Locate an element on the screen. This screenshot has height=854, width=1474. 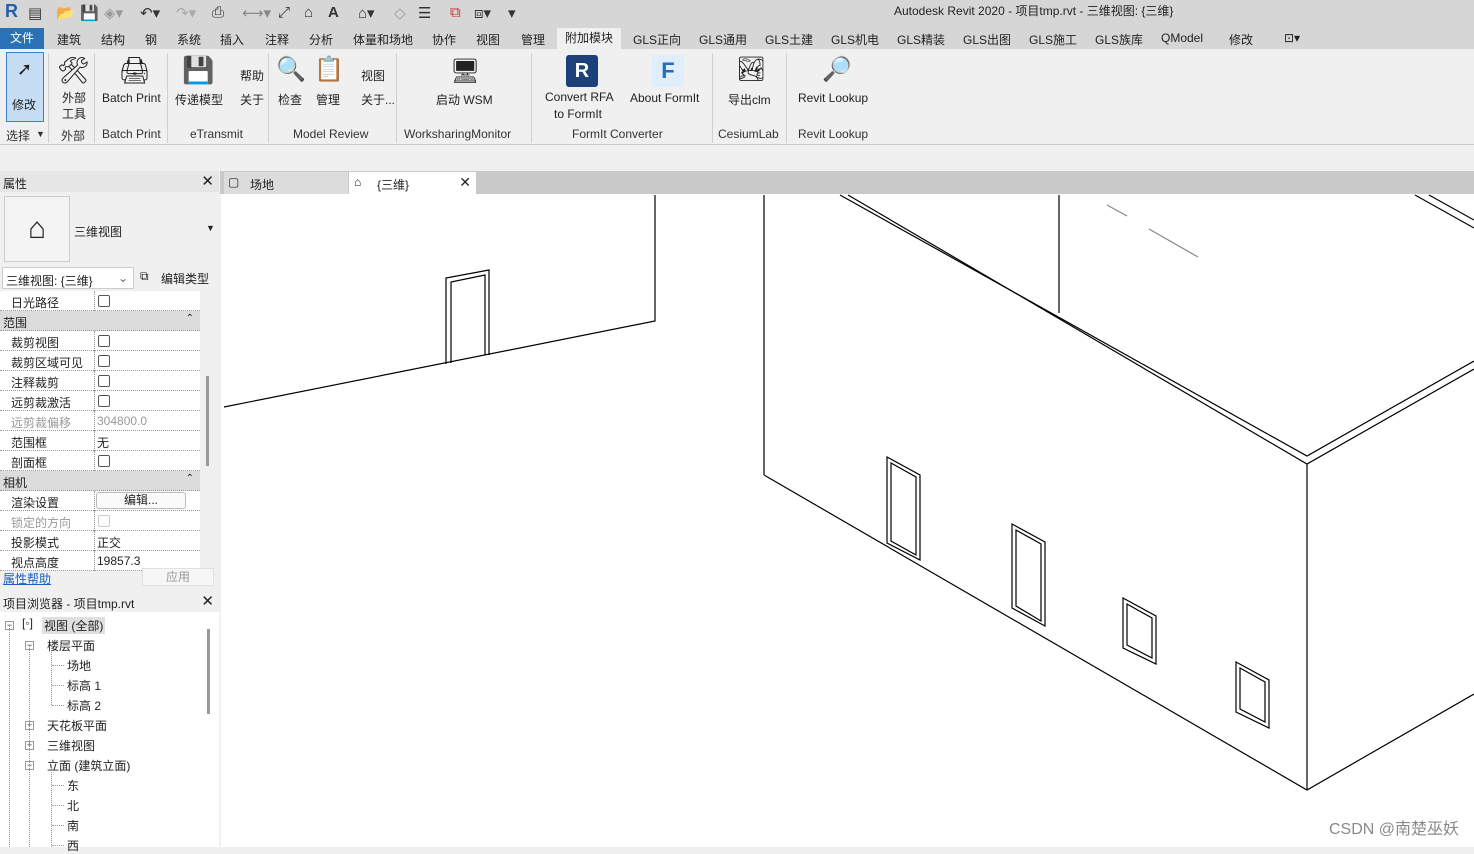
edit-type-icon: ⧉ is located at coordinates (144, 276).